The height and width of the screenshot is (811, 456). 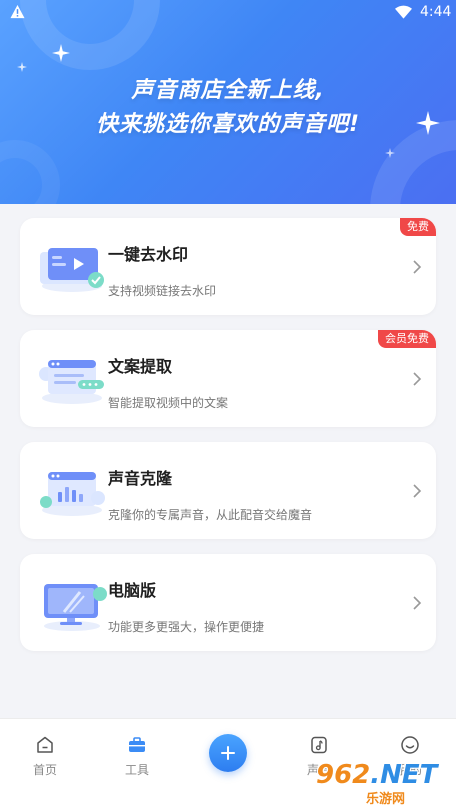 What do you see at coordinates (45, 744) in the screenshot?
I see `home-icon` at bounding box center [45, 744].